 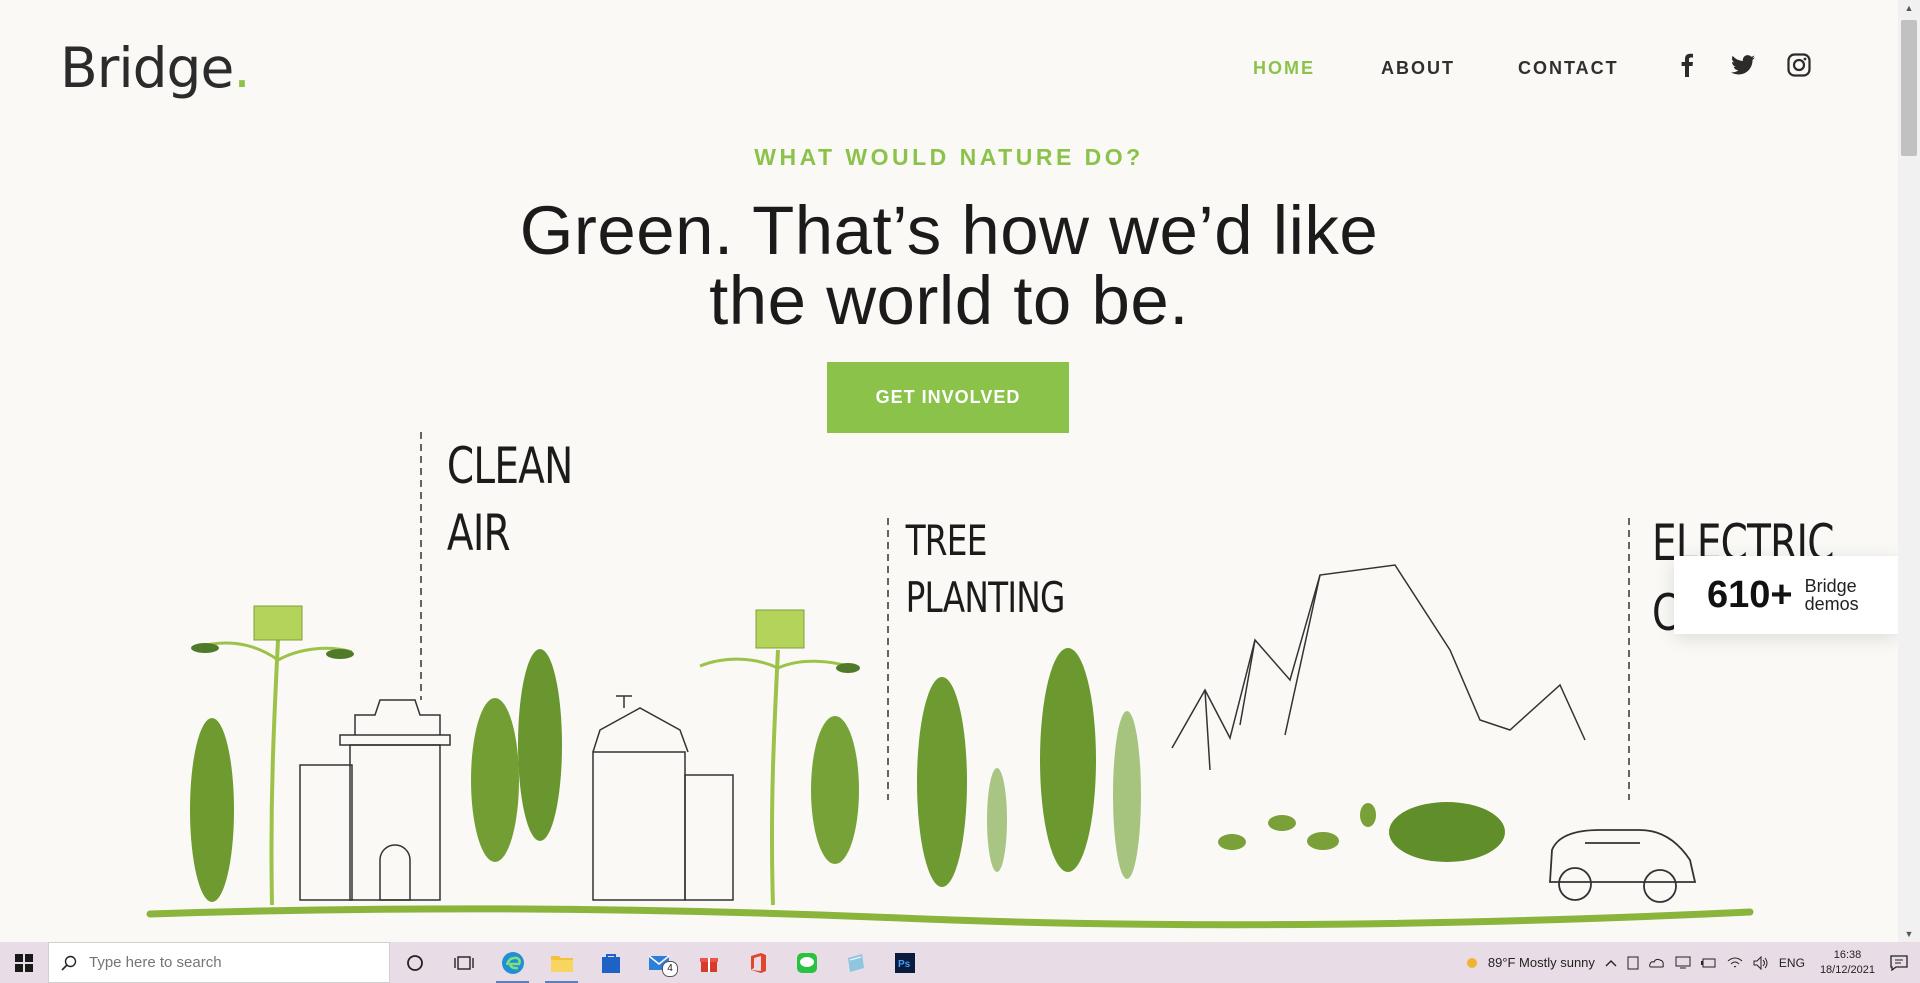 What do you see at coordinates (1568, 68) in the screenshot?
I see `nav-contact: CONTACT` at bounding box center [1568, 68].